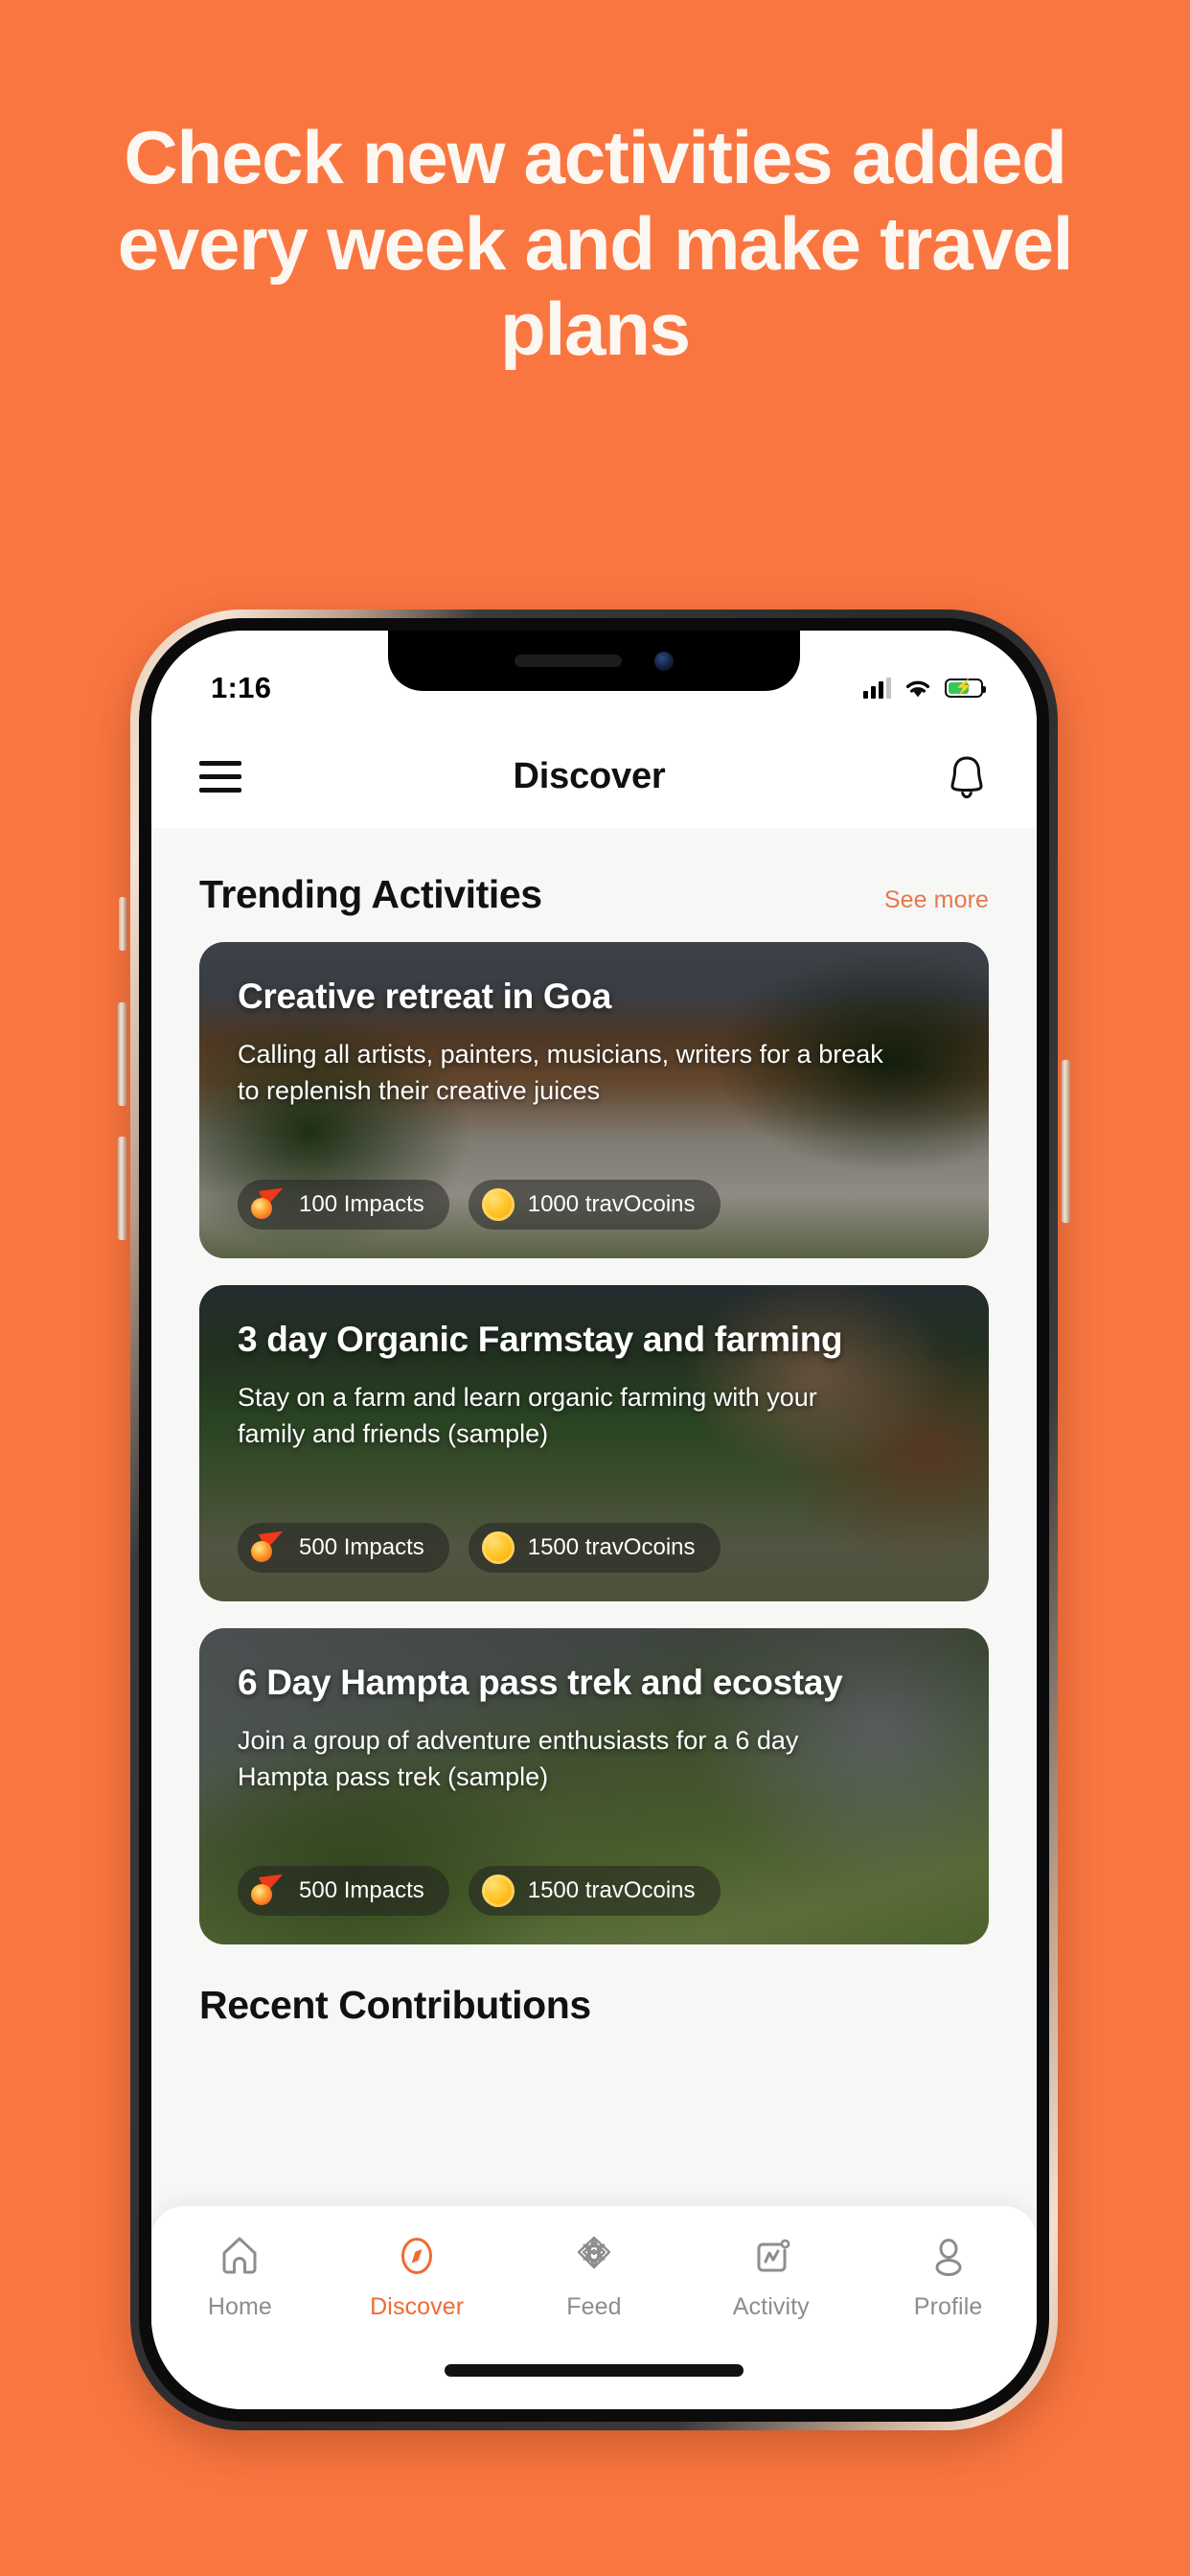  What do you see at coordinates (590, 775) in the screenshot?
I see `page-title: Discover` at bounding box center [590, 775].